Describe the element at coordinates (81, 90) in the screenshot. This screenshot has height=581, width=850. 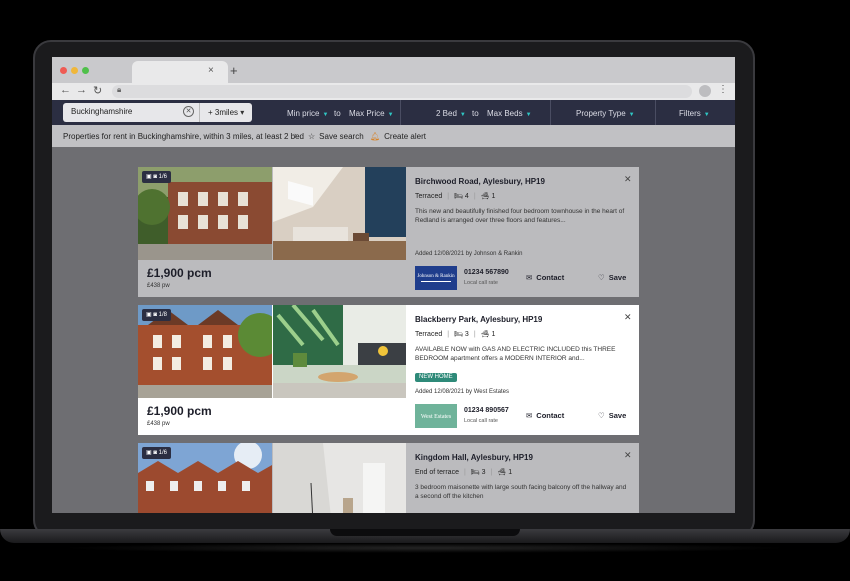
I see `forward-icon: →` at that location.